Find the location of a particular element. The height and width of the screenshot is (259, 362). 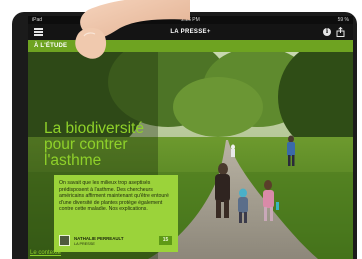

status-bar: iPad 2:26 PM 59 % is located at coordinates (190, 20).